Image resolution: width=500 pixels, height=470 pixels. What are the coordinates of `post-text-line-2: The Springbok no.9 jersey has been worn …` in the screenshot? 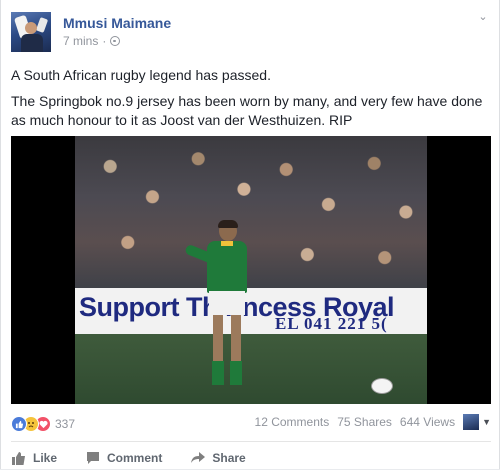 It's located at (247, 110).